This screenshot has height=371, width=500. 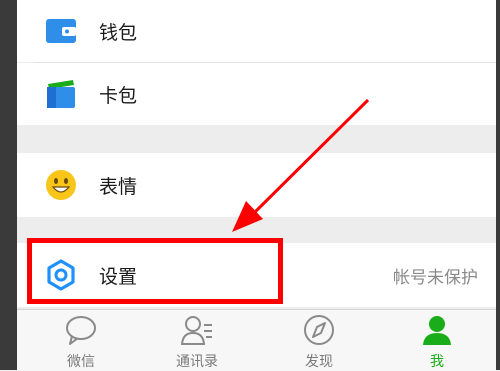 What do you see at coordinates (61, 31) in the screenshot?
I see `wallet-icon` at bounding box center [61, 31].